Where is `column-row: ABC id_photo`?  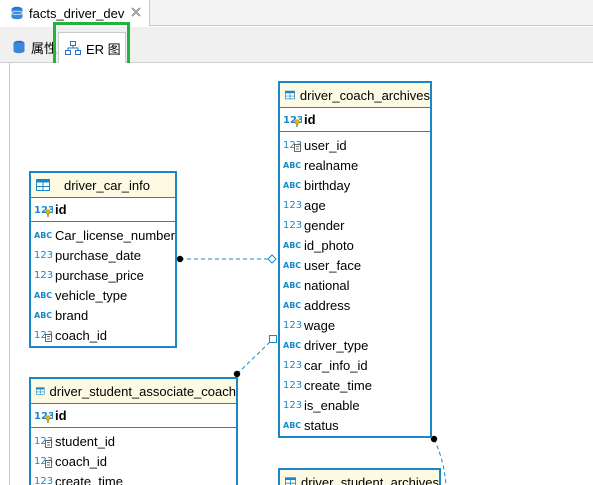
column-row: ABC id_photo is located at coordinates (355, 245).